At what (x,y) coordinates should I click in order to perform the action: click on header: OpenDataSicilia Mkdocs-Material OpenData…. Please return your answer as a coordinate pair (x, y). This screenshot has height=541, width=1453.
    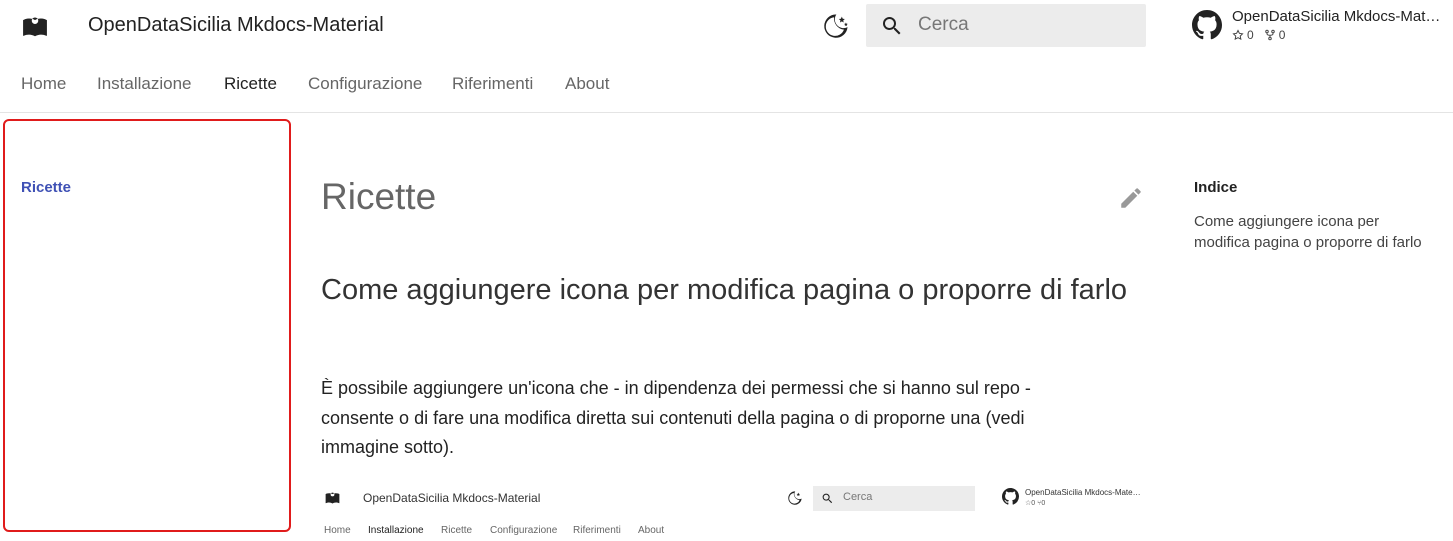
    Looking at the image, I should click on (726, 26).